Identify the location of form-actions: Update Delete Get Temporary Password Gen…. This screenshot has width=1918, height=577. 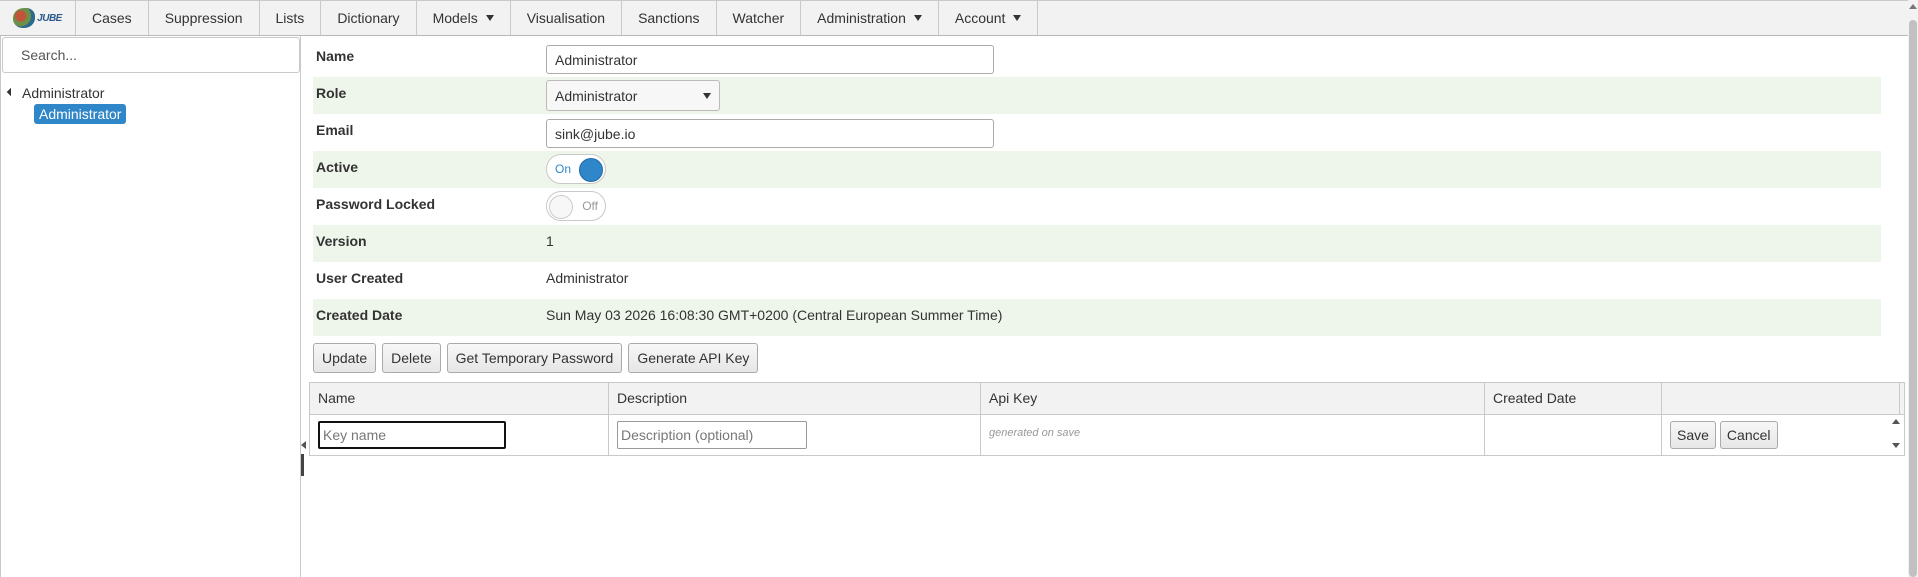
(536, 358).